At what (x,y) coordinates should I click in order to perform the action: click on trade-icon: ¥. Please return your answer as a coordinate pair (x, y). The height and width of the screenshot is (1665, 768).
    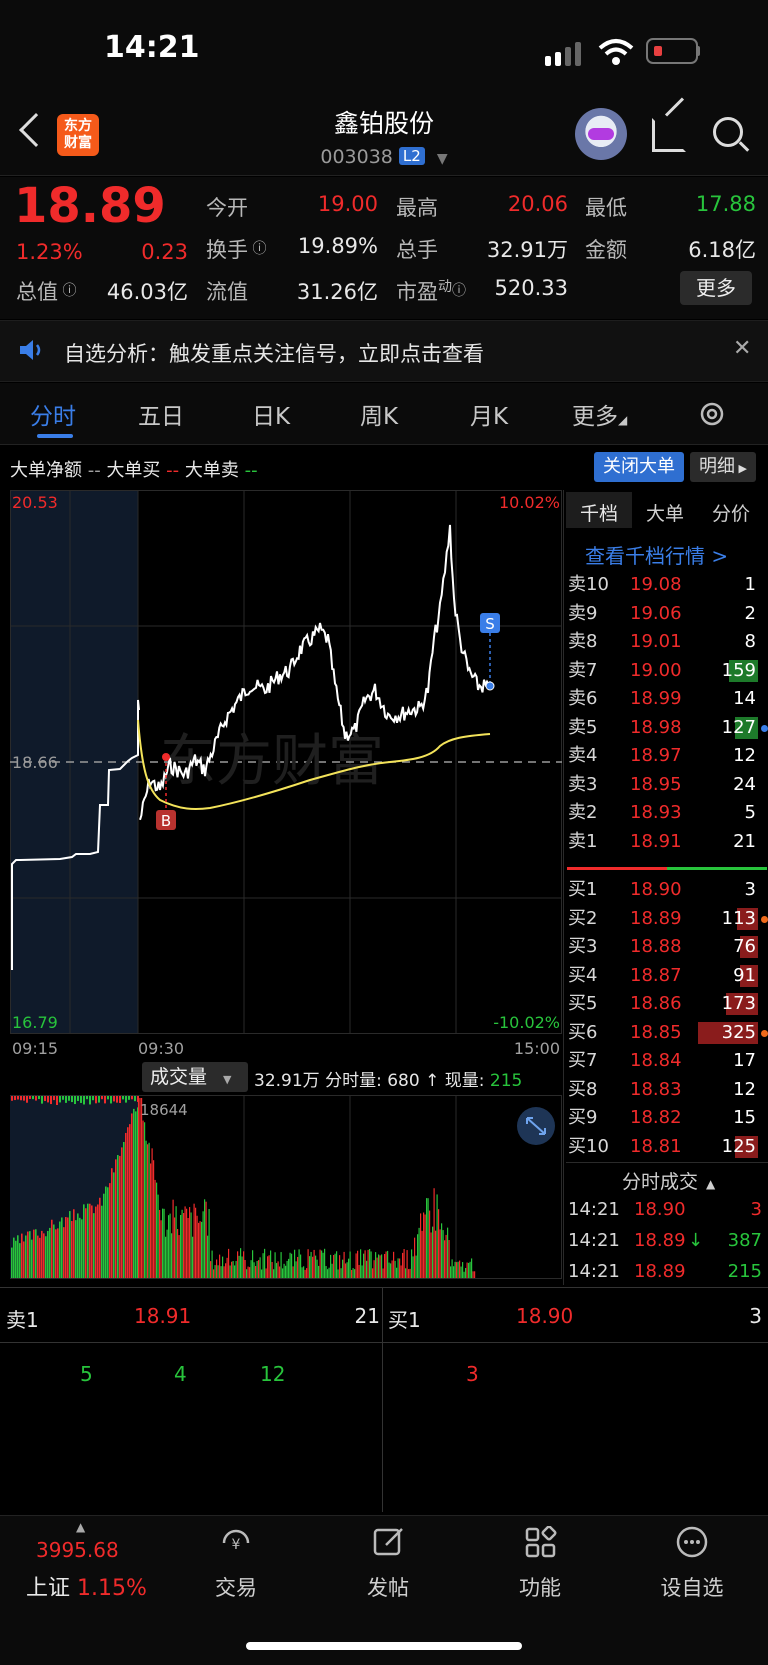
    Looking at the image, I should click on (236, 1543).